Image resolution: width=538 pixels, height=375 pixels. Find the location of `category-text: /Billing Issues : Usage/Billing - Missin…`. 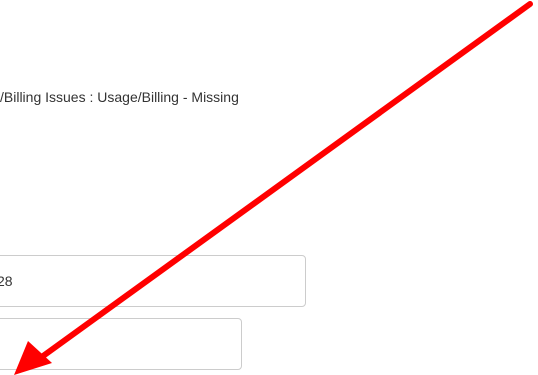

category-text: /Billing Issues : Usage/Billing - Missin… is located at coordinates (119, 97).